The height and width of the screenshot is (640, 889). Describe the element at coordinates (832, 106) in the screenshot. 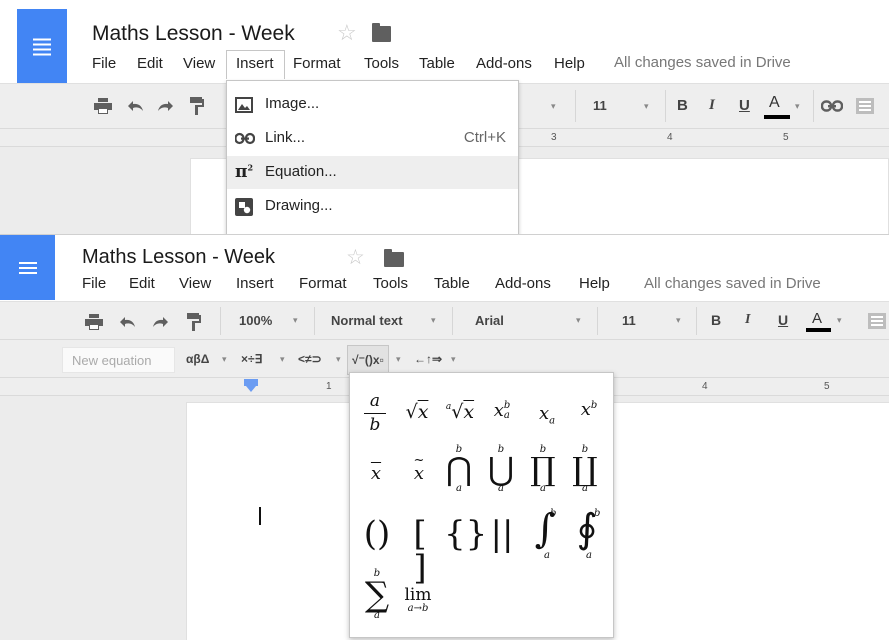

I see `link-icon` at that location.